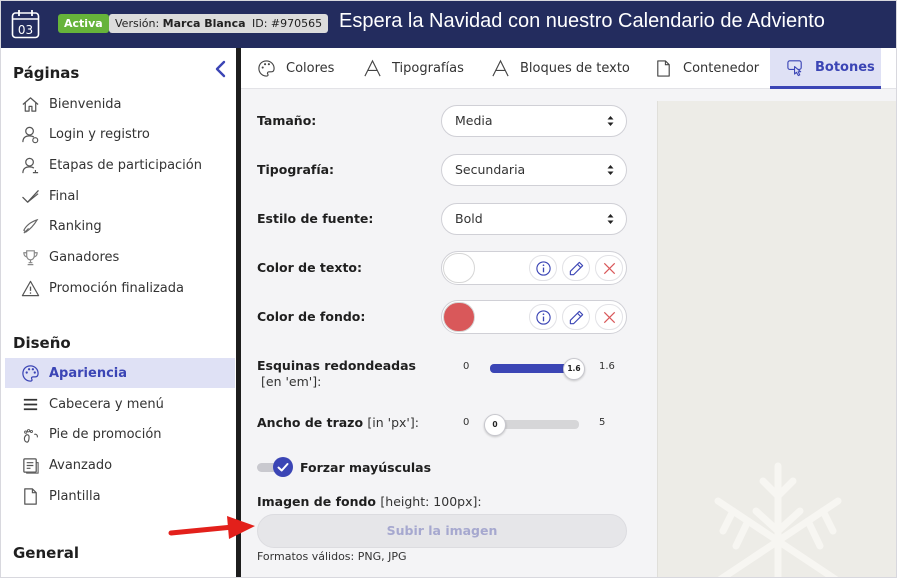  I want to click on section-title-design: Diseño, so click(42, 343).